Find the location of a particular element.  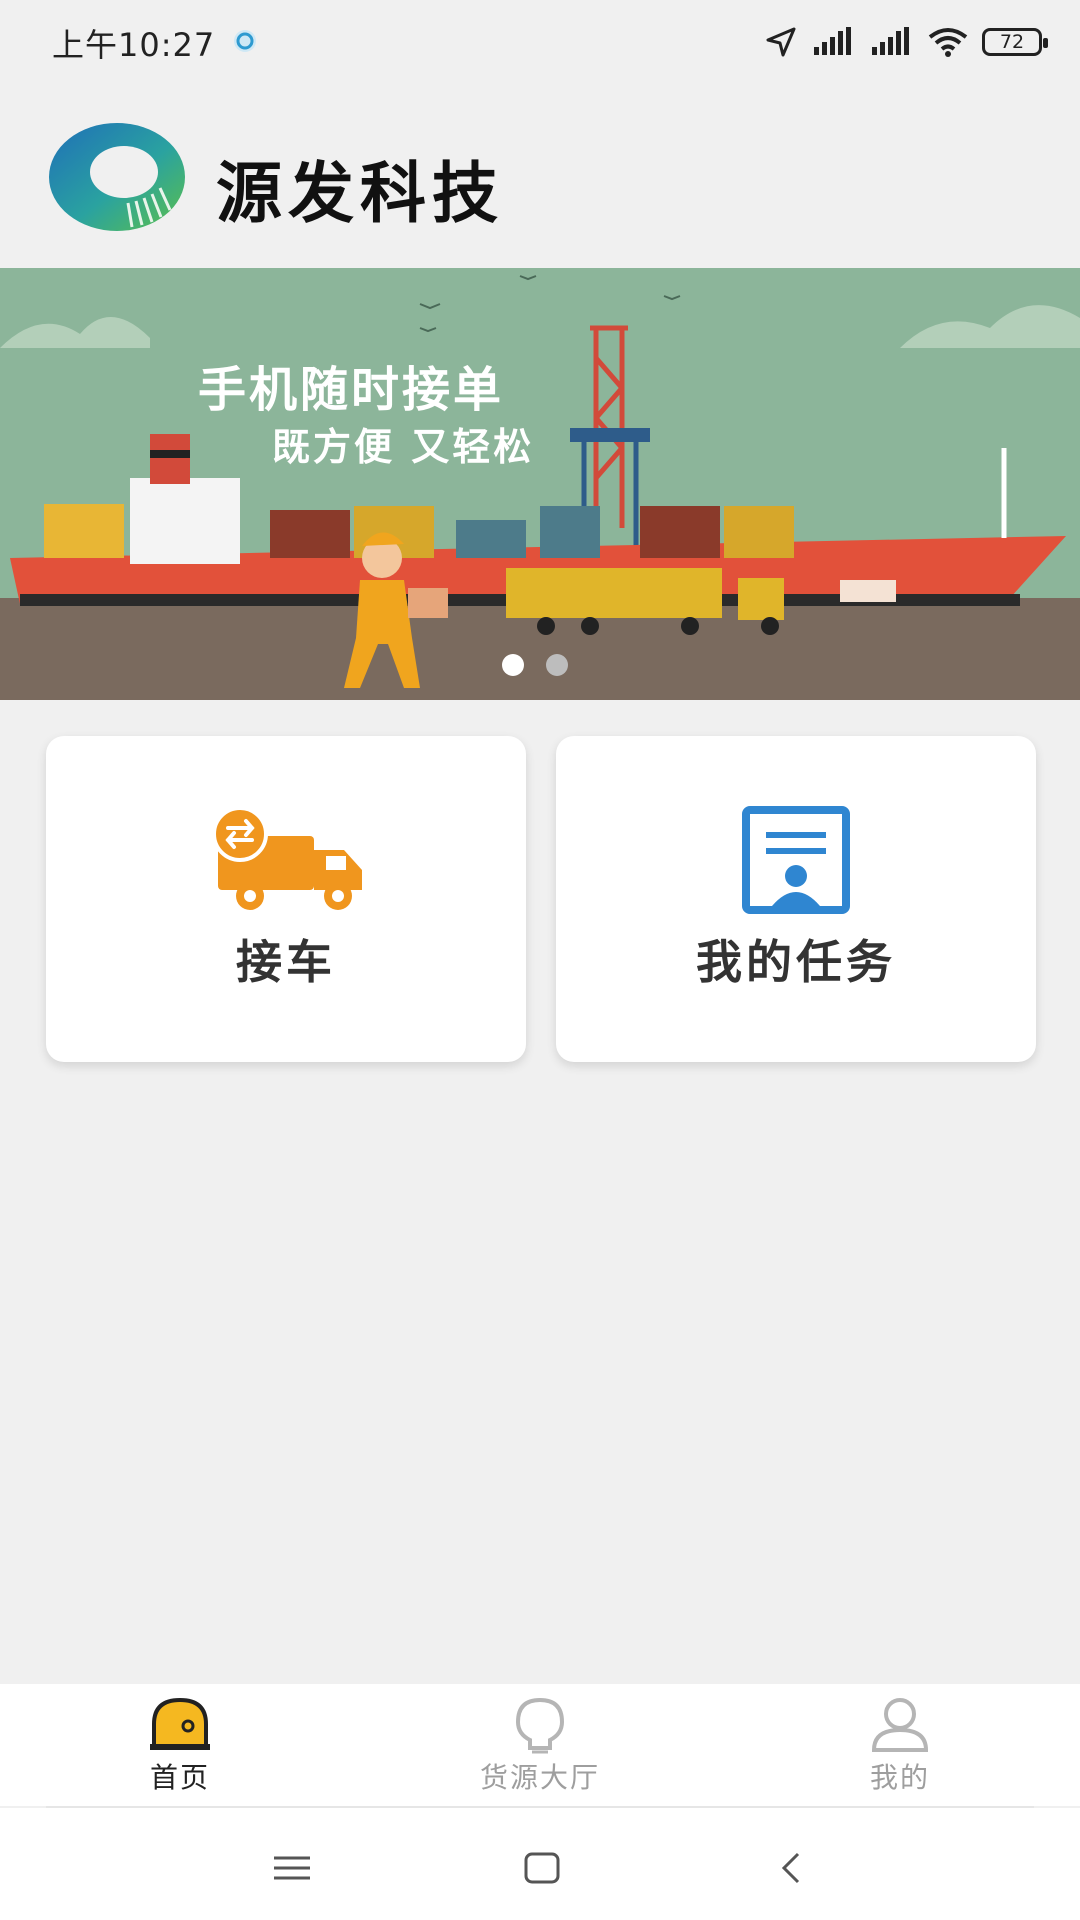

carousel-indicator is located at coordinates (535, 665).